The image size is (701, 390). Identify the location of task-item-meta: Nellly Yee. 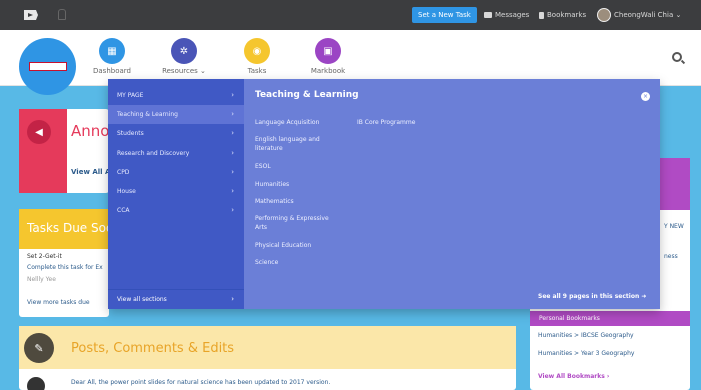
(41, 279).